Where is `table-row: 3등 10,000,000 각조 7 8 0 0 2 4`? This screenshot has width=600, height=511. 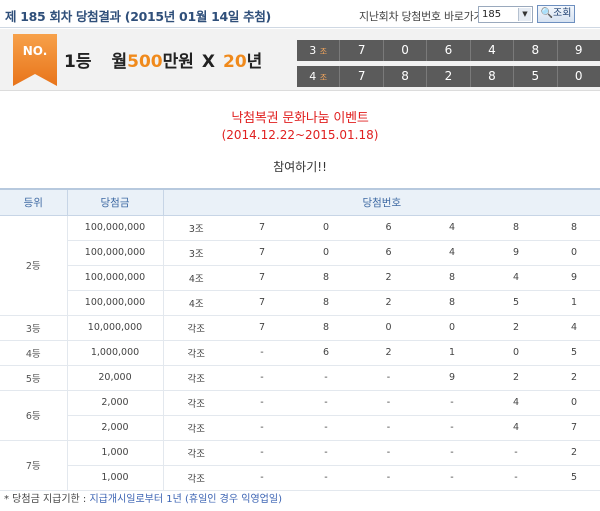
table-row: 3등 10,000,000 각조 7 8 0 0 2 4 is located at coordinates (300, 328).